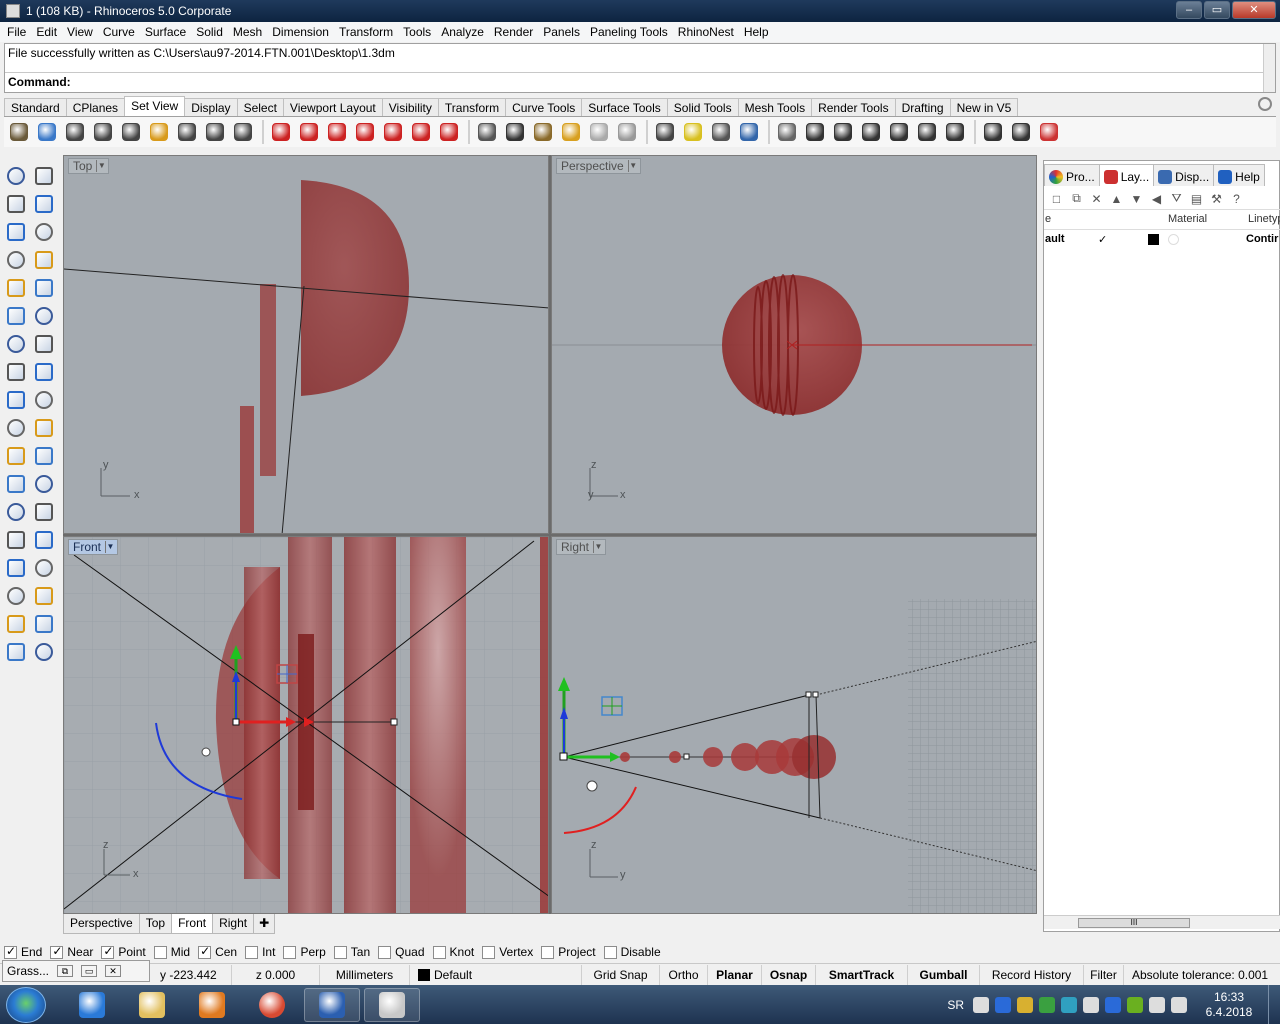 The image size is (1280, 1024). Describe the element at coordinates (103, 132) in the screenshot. I see `zoom-extents-button` at that location.